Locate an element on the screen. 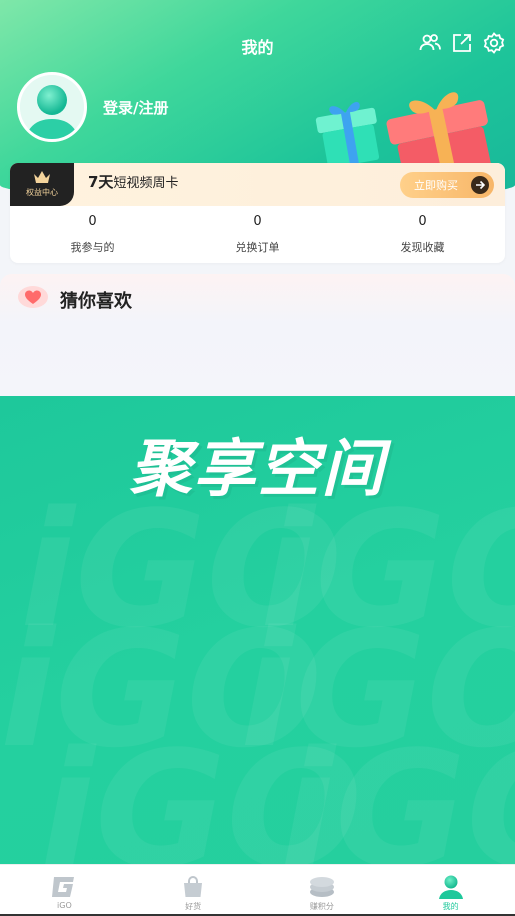 The image size is (515, 916). rights-center-label: 权益中心 is located at coordinates (42, 192).